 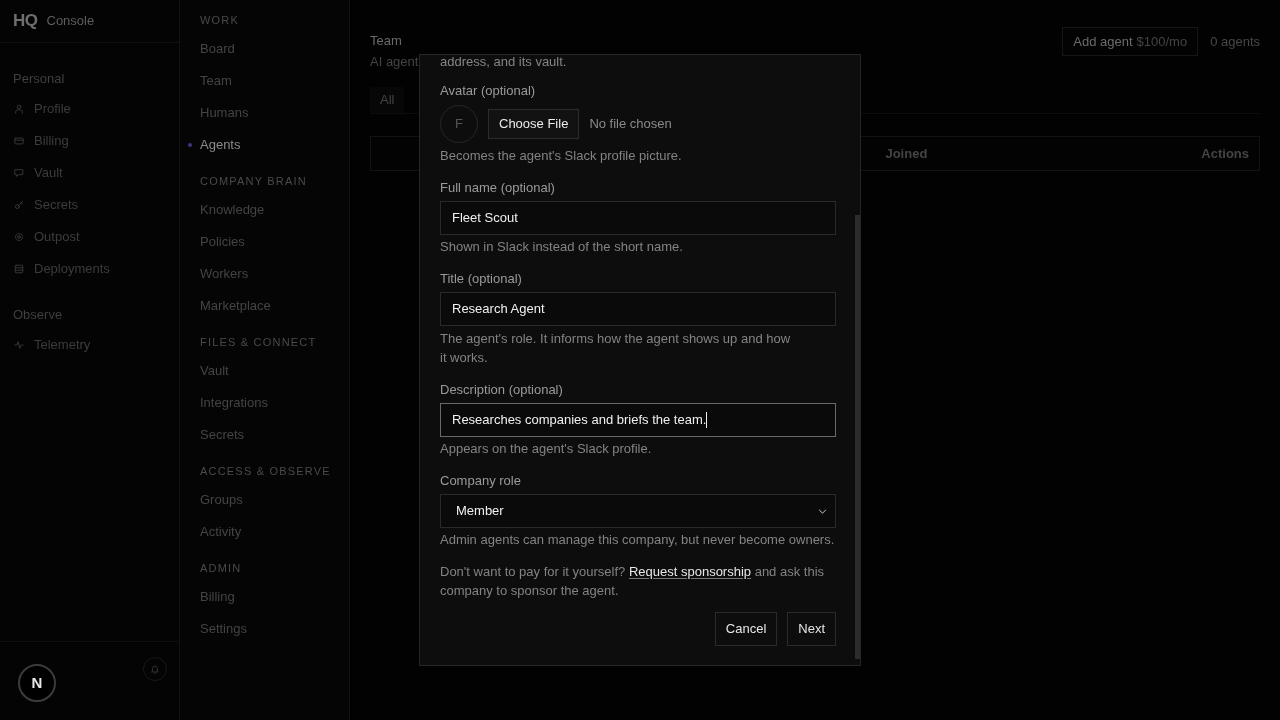 I want to click on person-icon, so click(x=19, y=109).